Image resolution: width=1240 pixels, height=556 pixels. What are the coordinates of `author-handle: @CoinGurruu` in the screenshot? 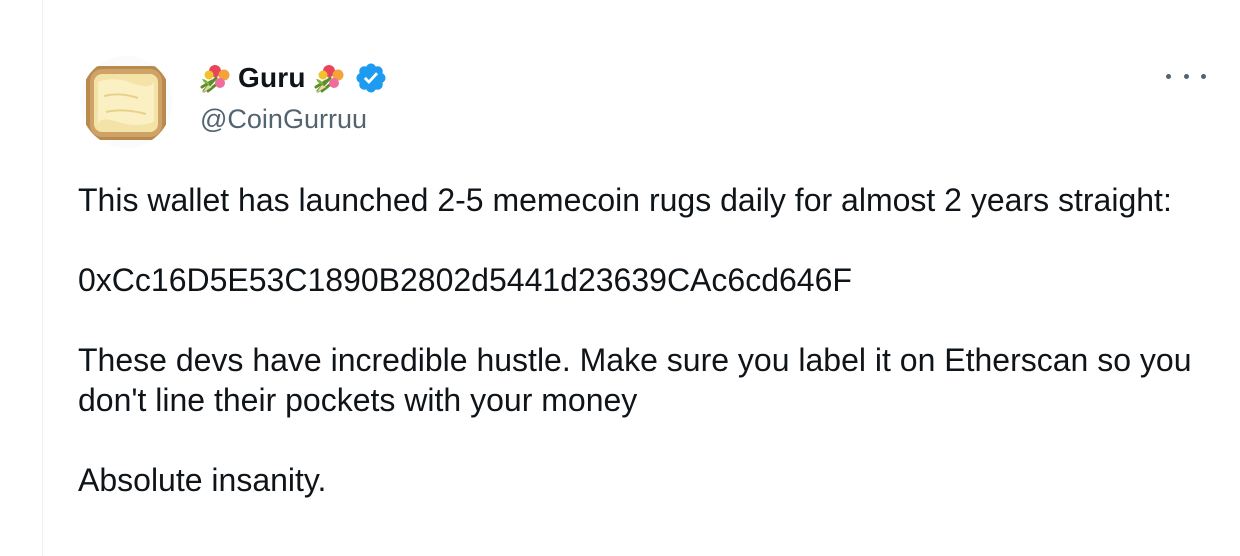 It's located at (293, 119).